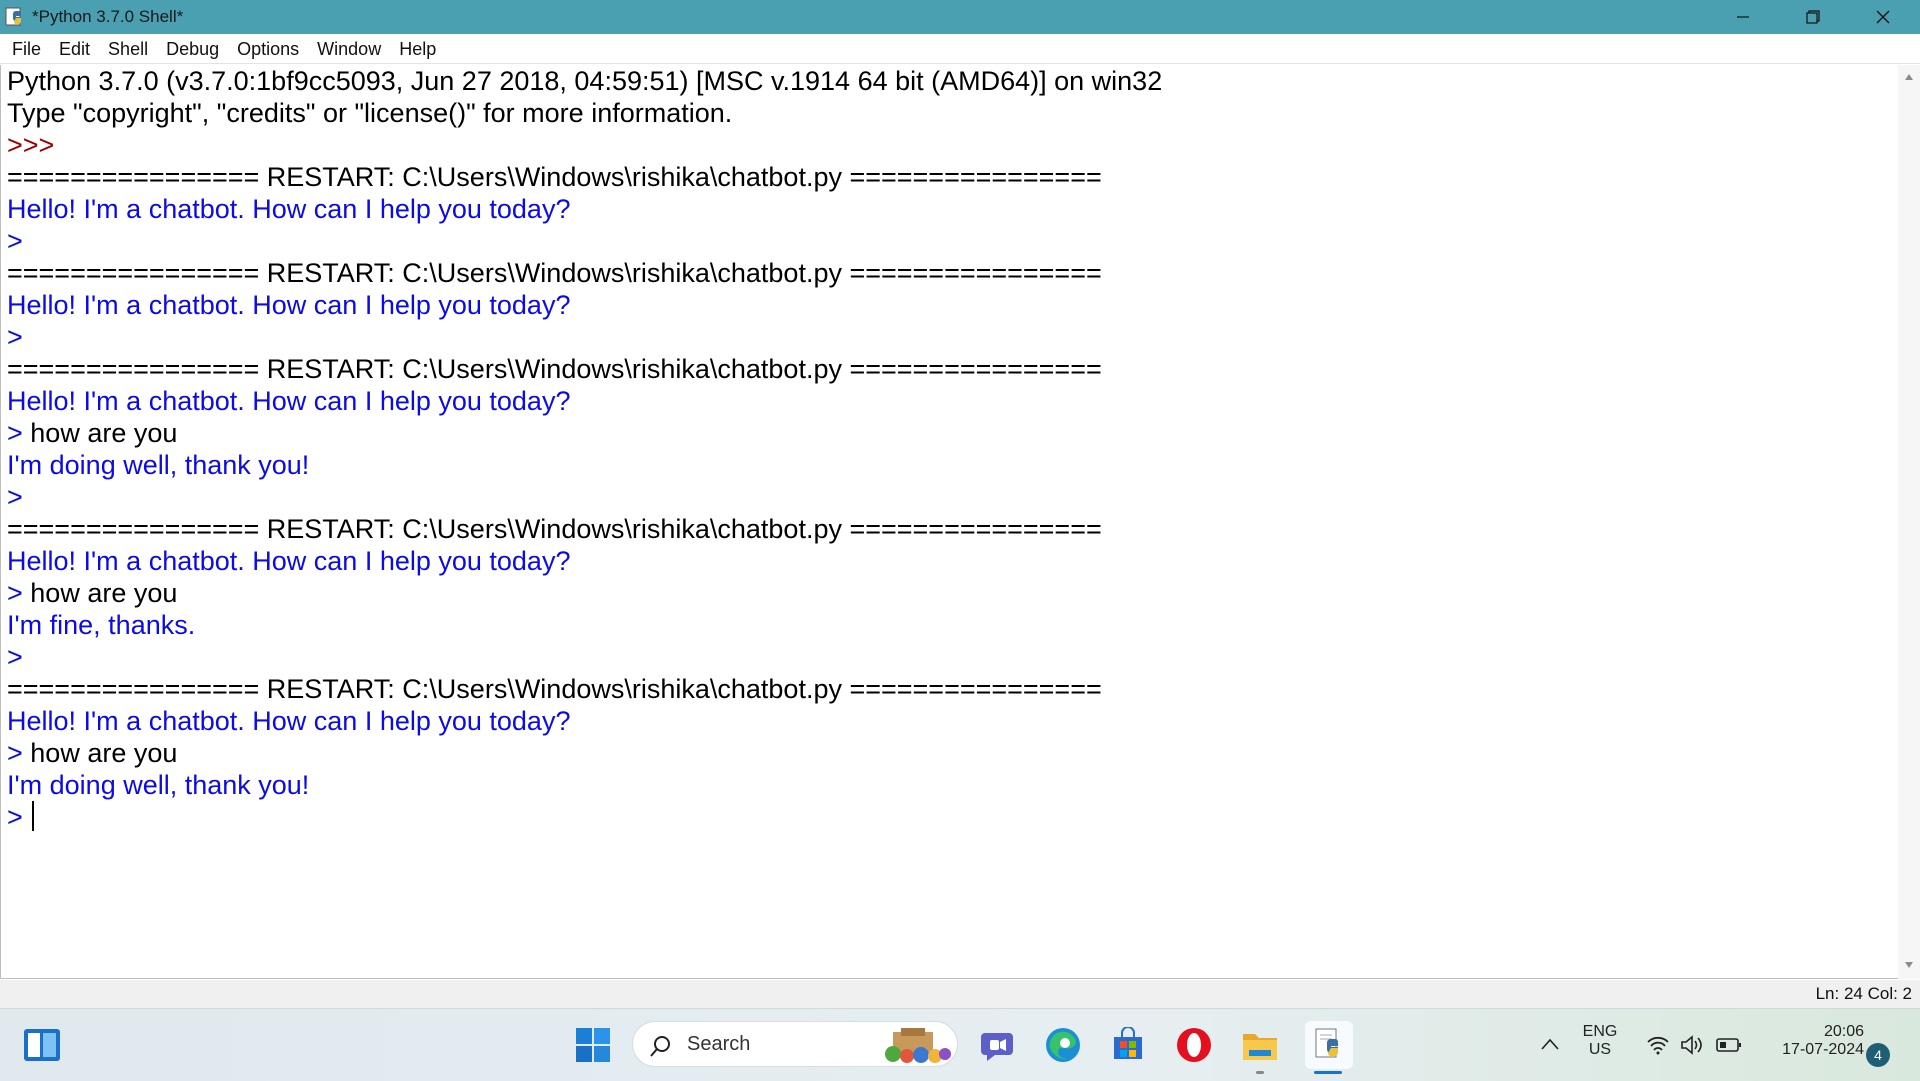  Describe the element at coordinates (960, 1044) in the screenshot. I see `taskbar: Search ENG US 20:06 17-07-2024 4` at that location.